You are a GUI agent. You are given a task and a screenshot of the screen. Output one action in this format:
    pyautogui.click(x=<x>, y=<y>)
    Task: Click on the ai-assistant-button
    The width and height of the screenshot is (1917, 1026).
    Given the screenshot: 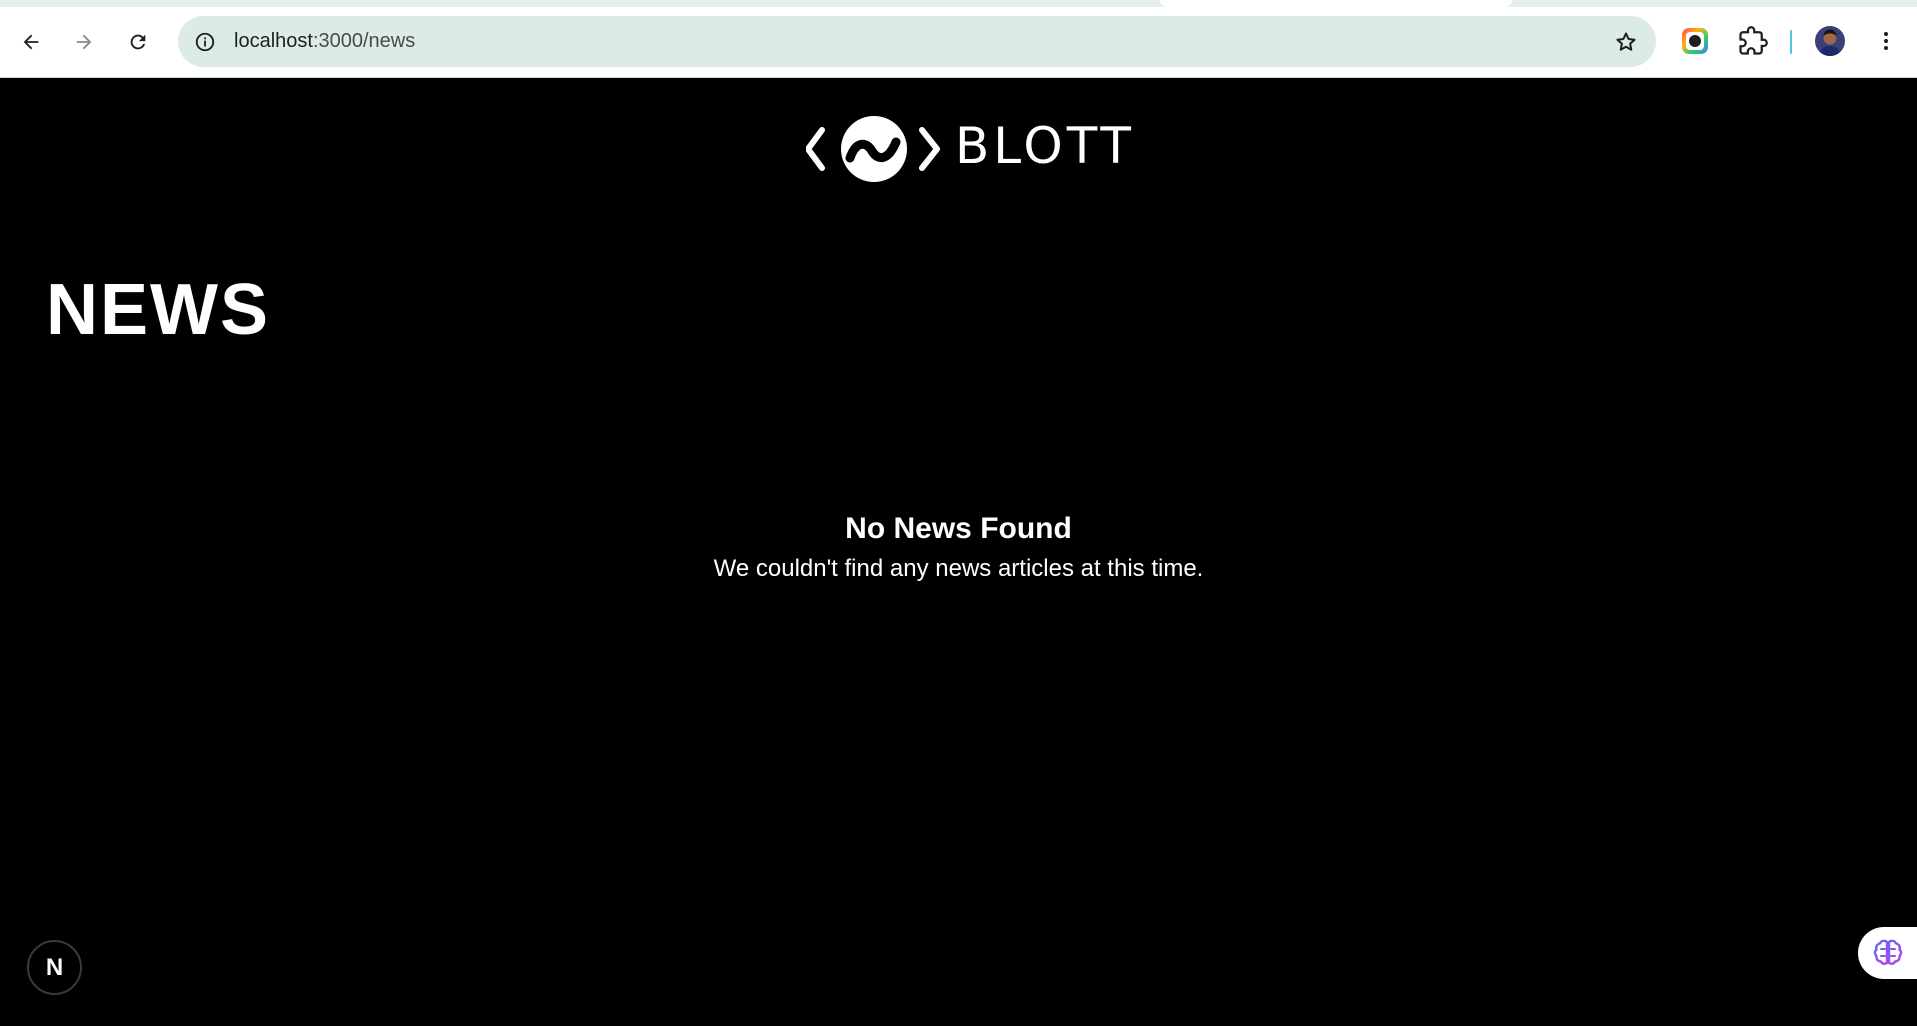 What is the action you would take?
    pyautogui.click(x=1887, y=953)
    